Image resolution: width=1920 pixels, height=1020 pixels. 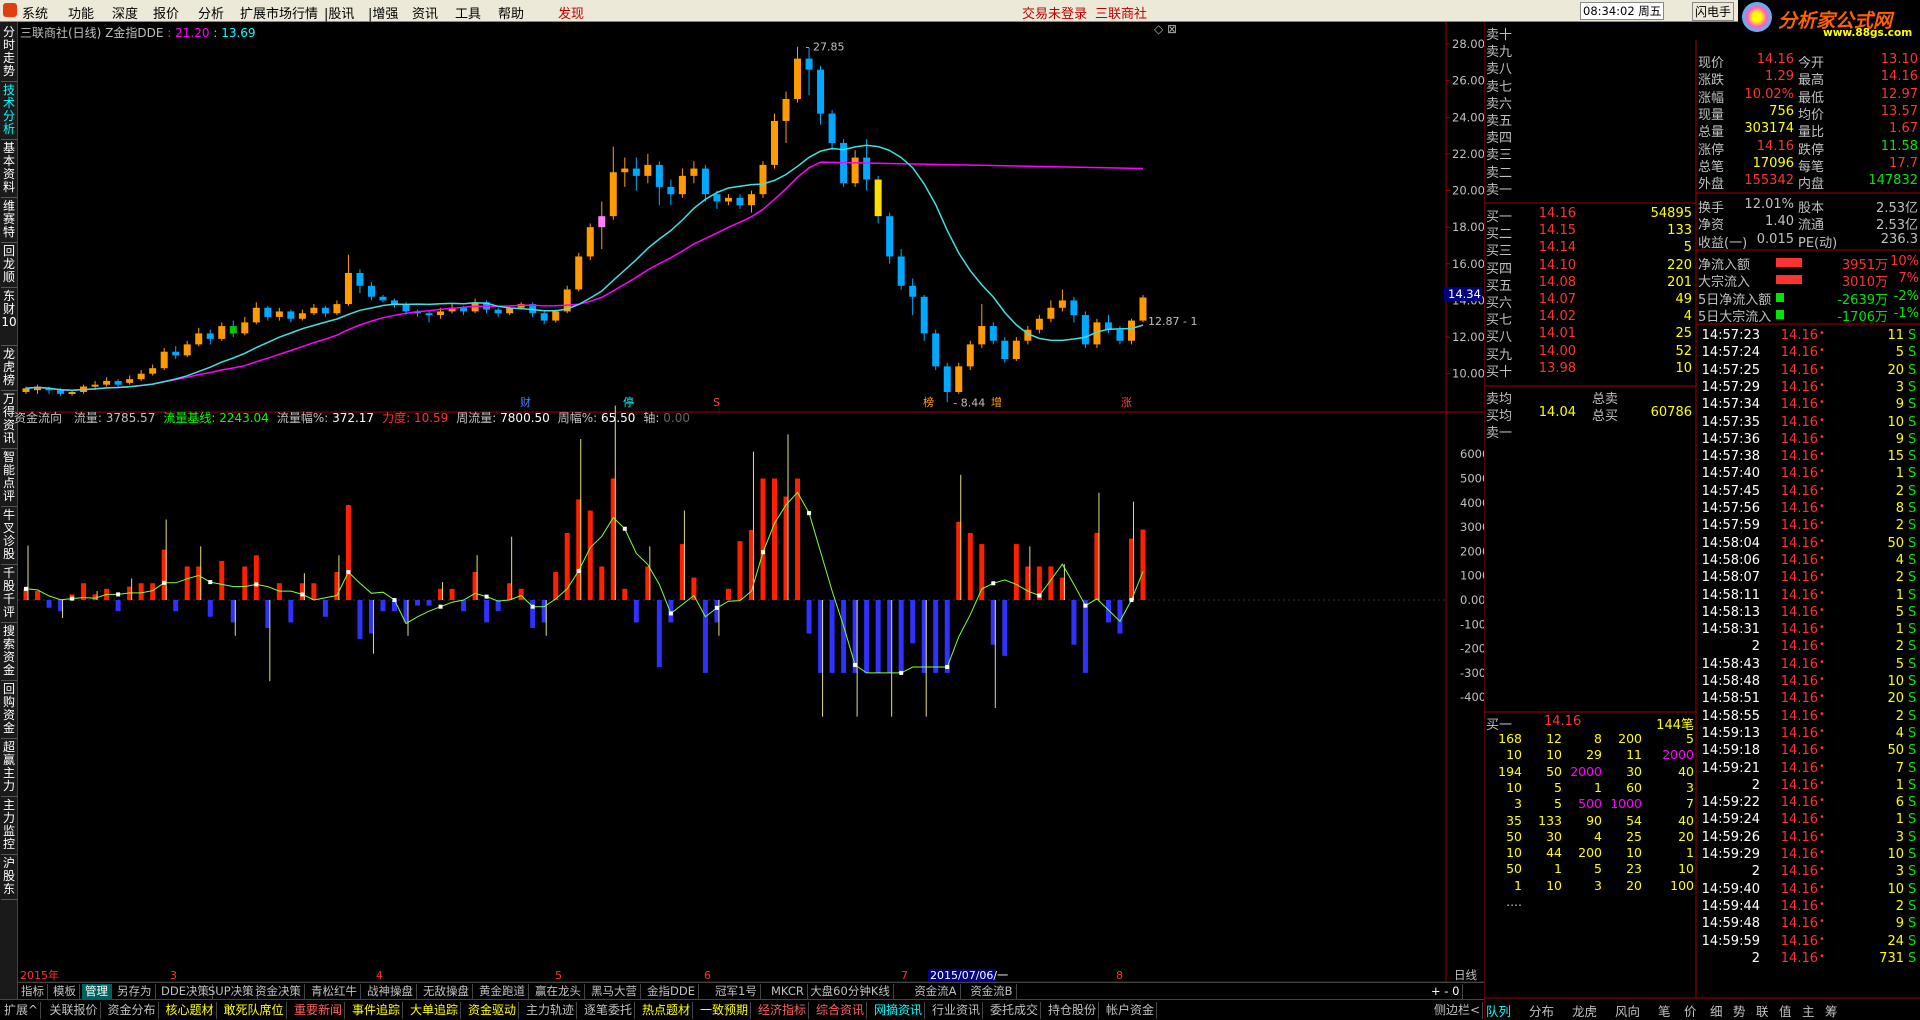 What do you see at coordinates (571, 12) in the screenshot?
I see `menu-discover: 发现` at bounding box center [571, 12].